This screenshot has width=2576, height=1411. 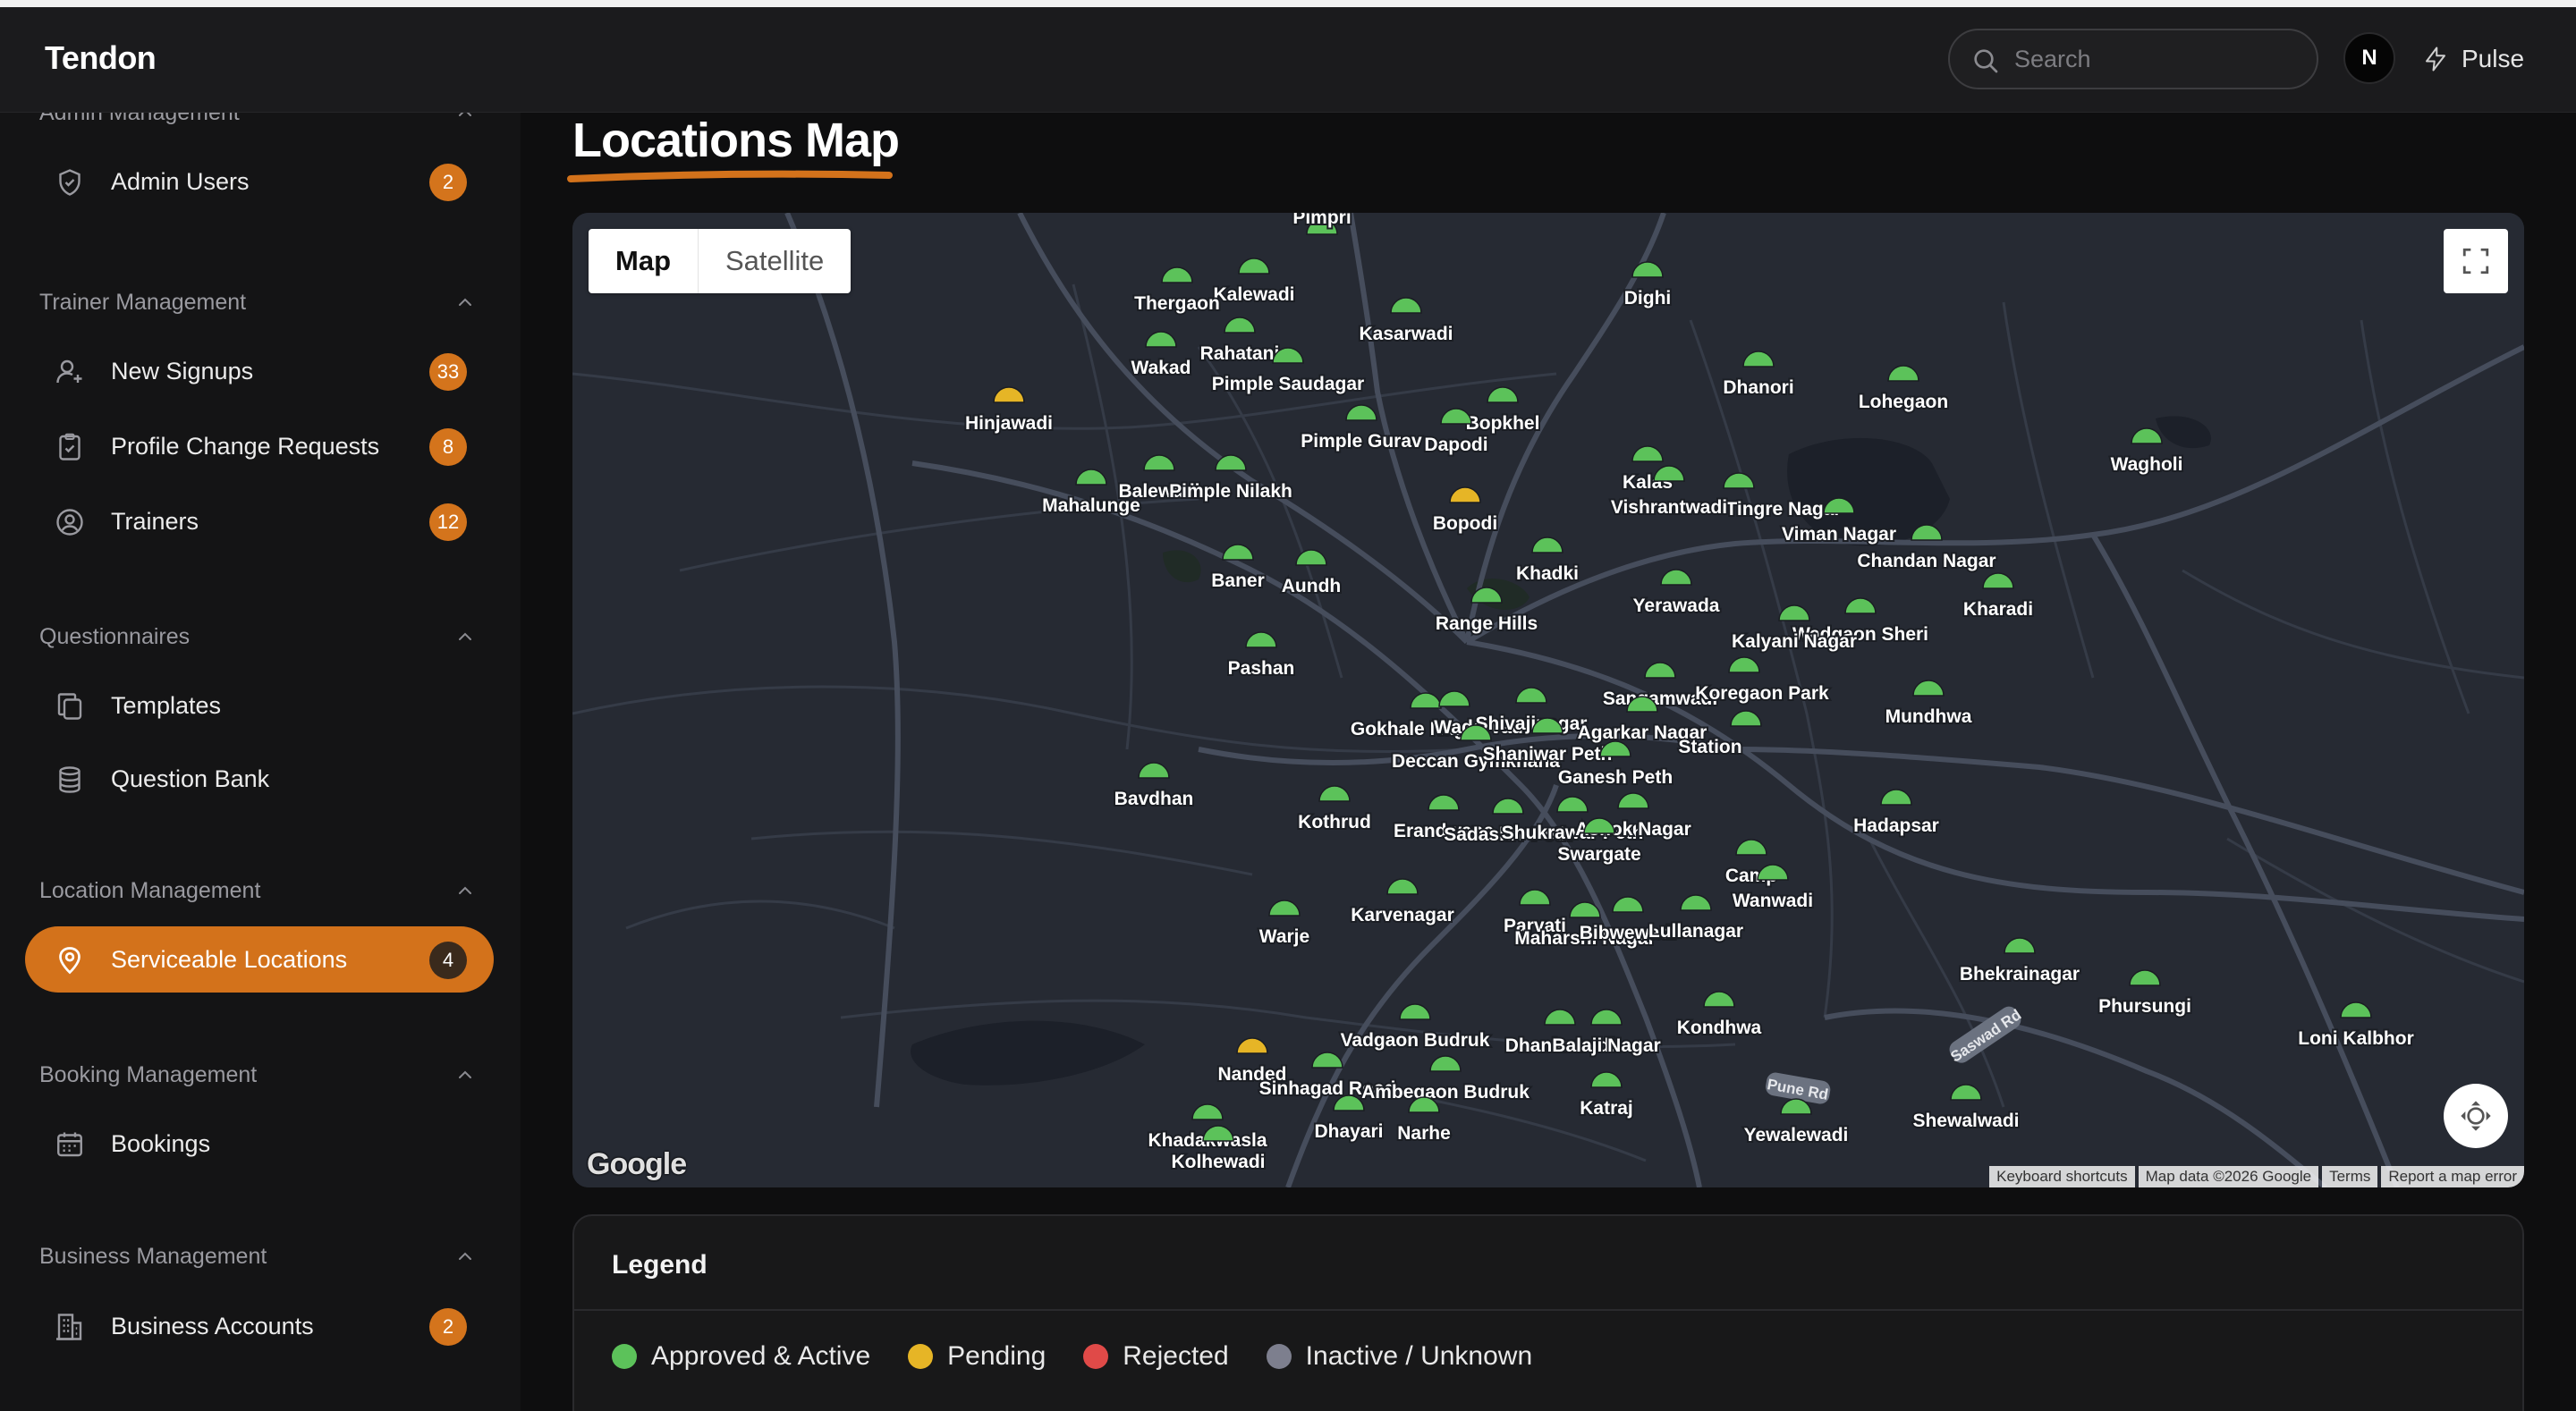 What do you see at coordinates (448, 522) in the screenshot?
I see `count-badge: 12` at bounding box center [448, 522].